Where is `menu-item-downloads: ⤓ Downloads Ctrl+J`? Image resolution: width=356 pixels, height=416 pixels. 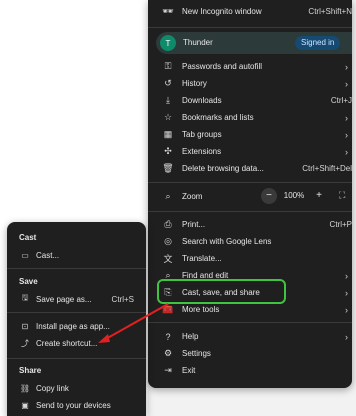 menu-item-downloads: ⤓ Downloads Ctrl+J is located at coordinates (250, 100).